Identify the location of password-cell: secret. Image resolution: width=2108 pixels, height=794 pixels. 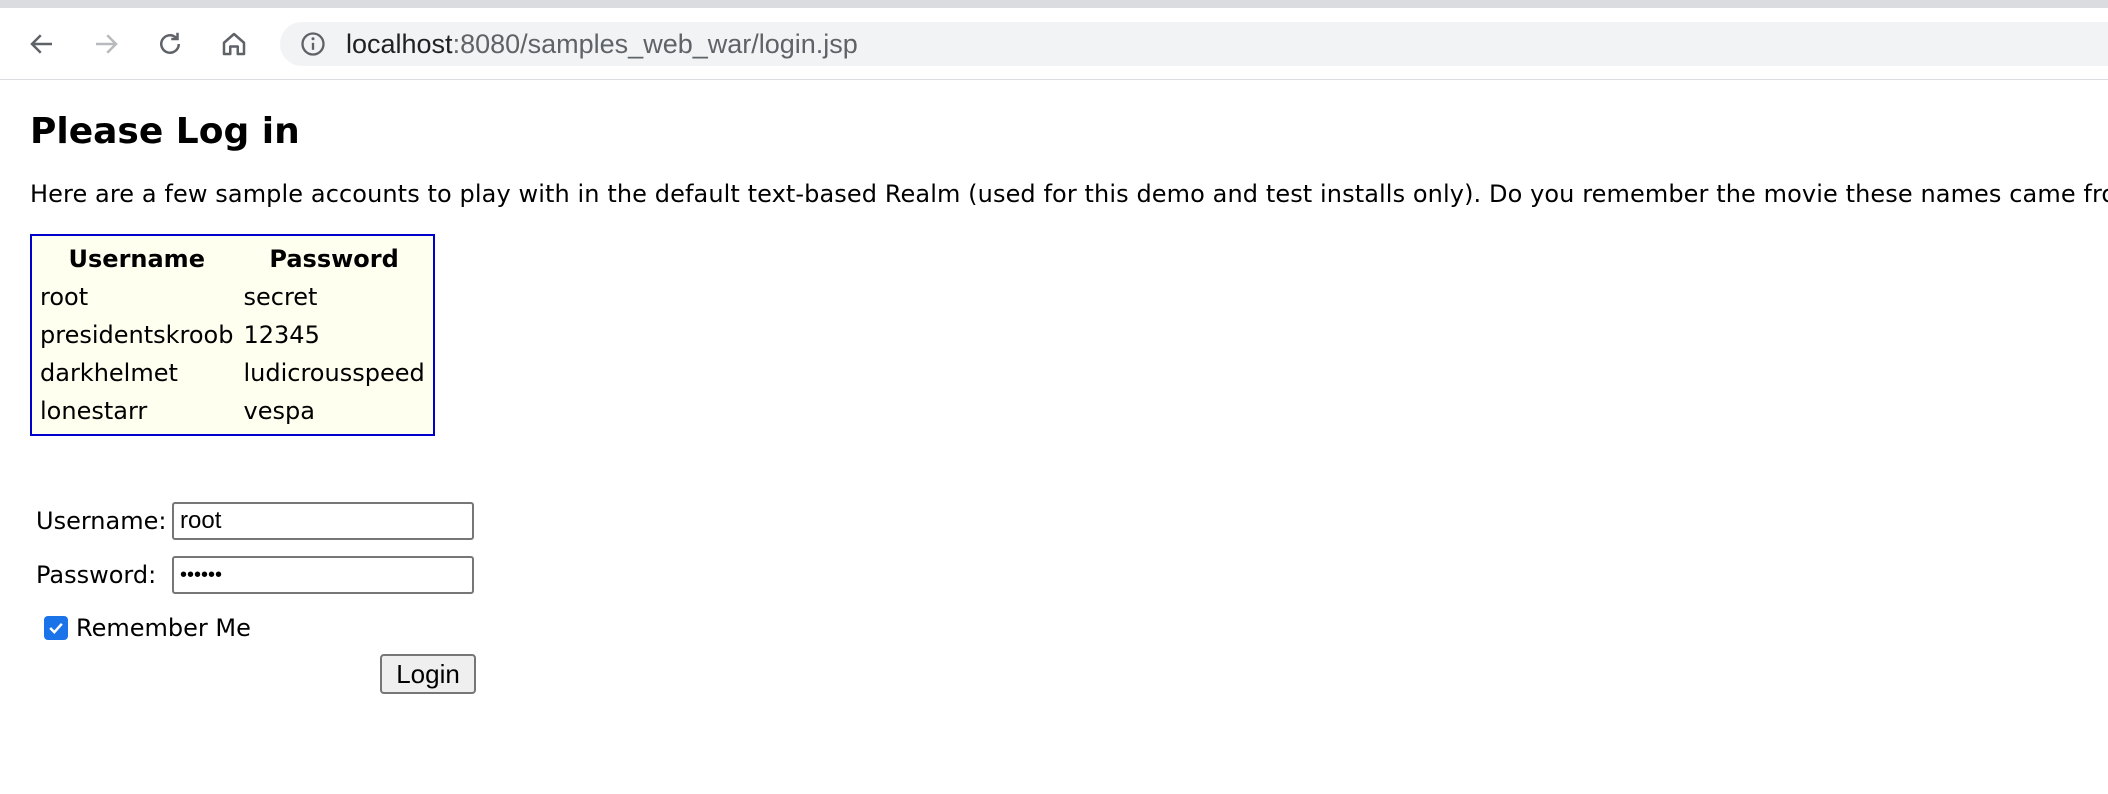
(280, 297).